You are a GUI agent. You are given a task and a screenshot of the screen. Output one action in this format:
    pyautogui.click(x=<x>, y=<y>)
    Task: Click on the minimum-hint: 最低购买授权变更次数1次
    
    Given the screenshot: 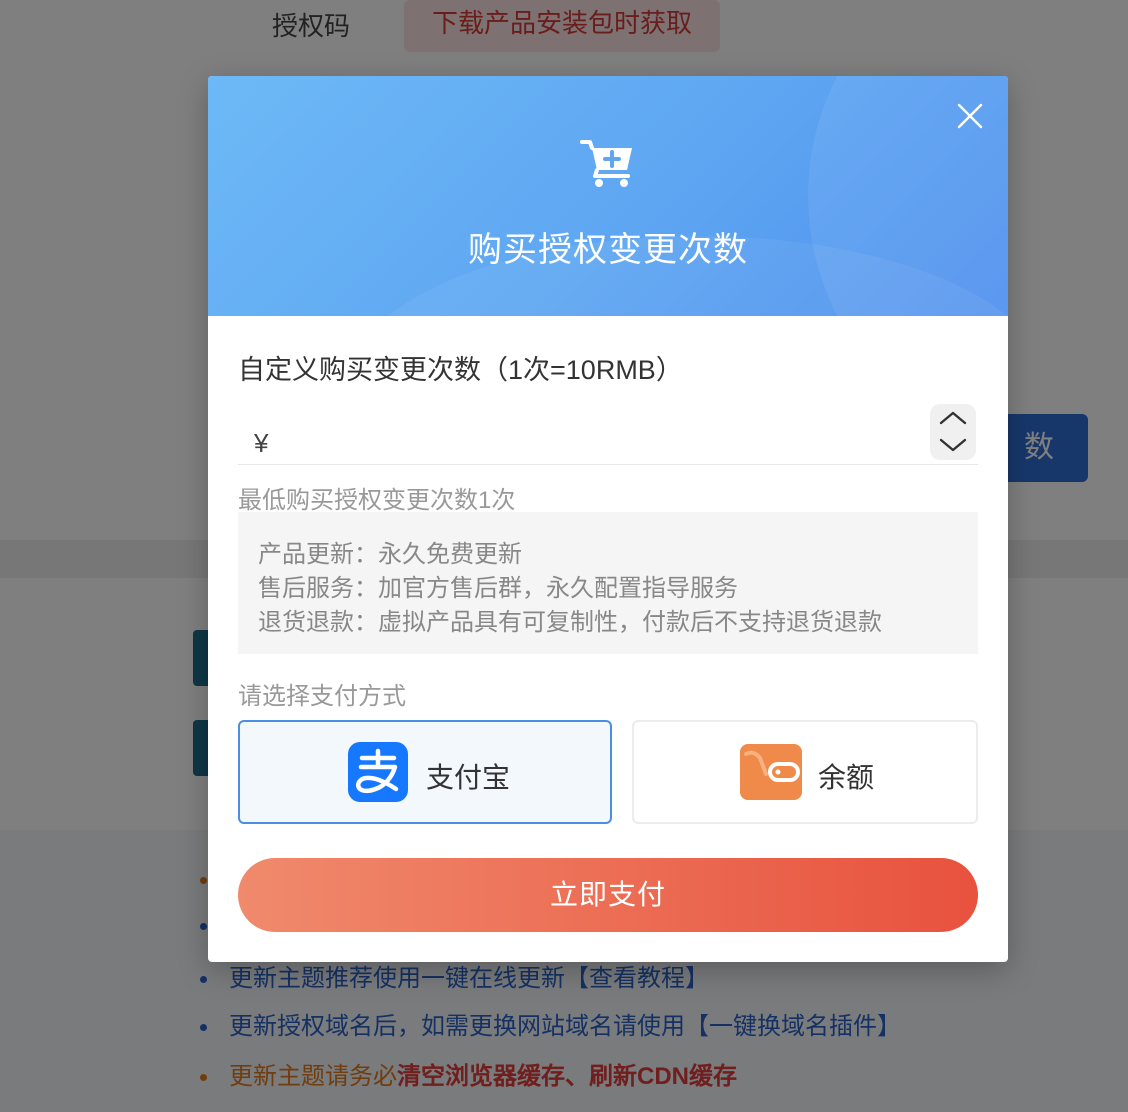 What is the action you would take?
    pyautogui.click(x=377, y=500)
    